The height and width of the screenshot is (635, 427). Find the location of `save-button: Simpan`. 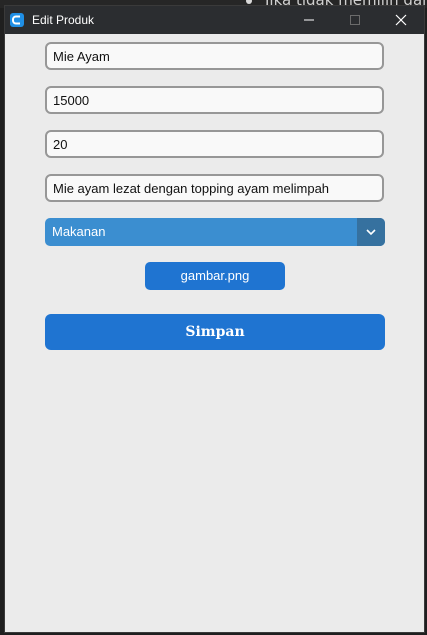

save-button: Simpan is located at coordinates (215, 332).